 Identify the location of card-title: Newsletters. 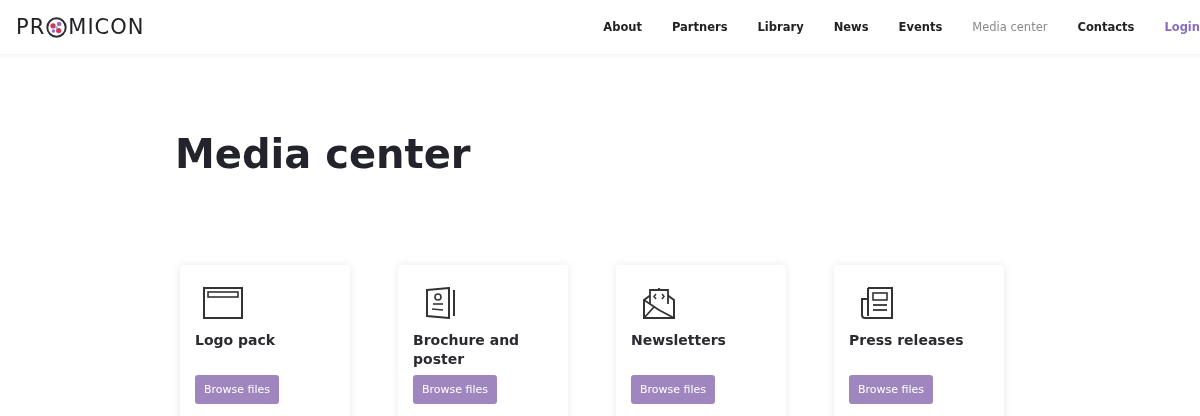
(679, 340).